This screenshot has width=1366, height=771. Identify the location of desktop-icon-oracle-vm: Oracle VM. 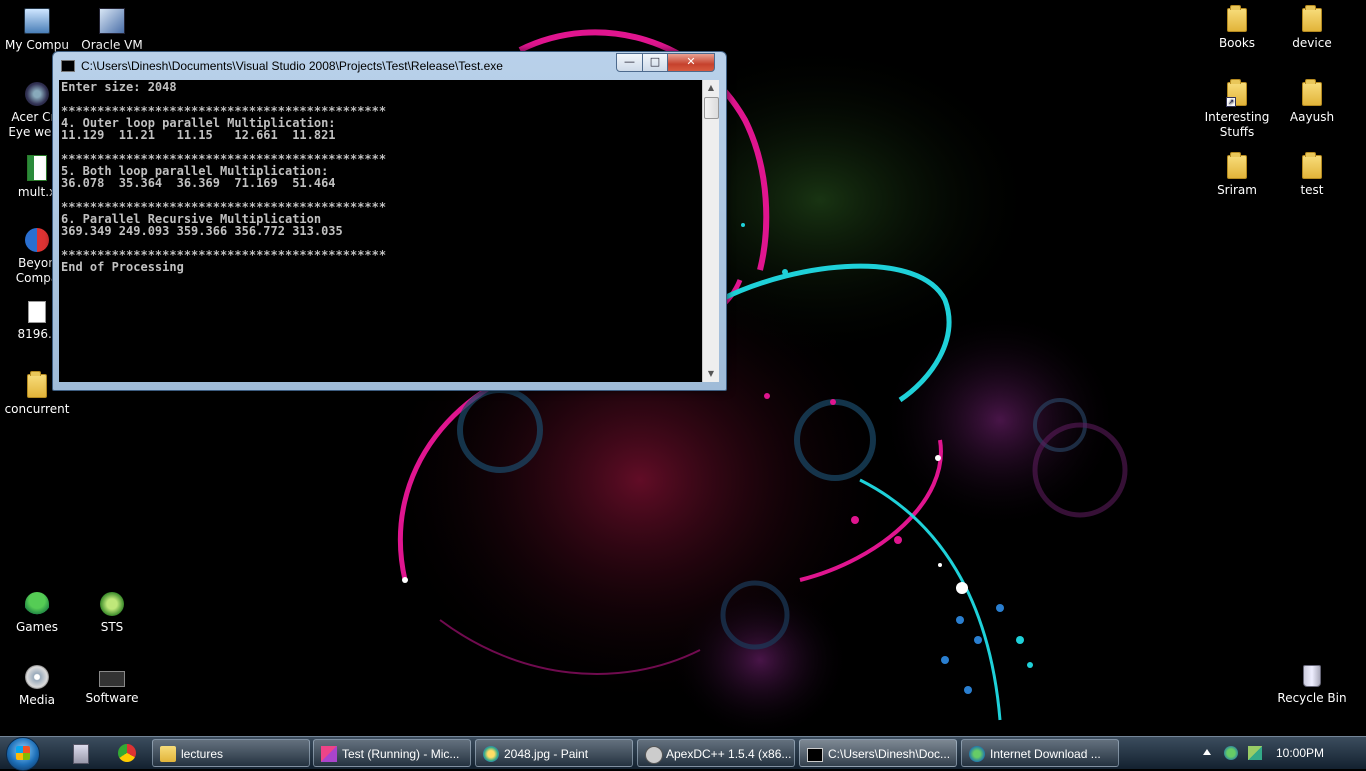
(112, 30).